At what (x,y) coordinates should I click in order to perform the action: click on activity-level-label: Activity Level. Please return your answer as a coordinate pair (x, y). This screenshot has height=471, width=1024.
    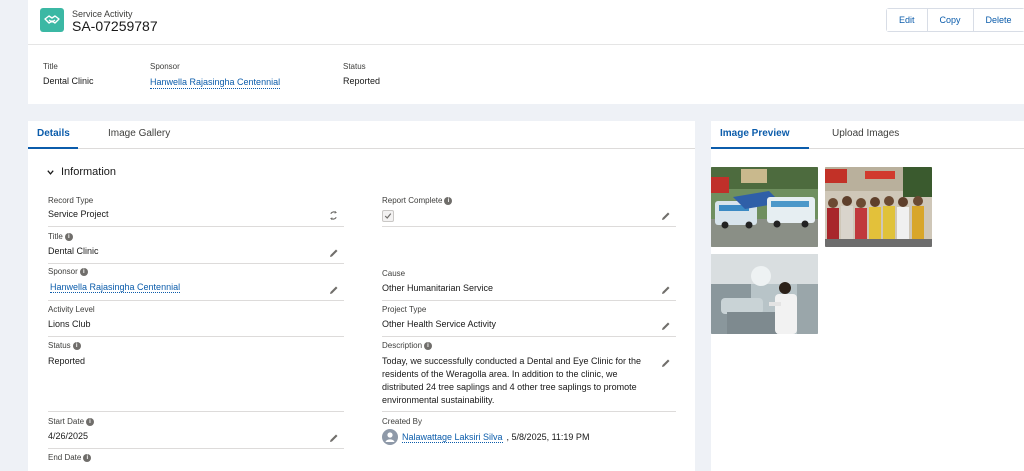
    Looking at the image, I should click on (71, 309).